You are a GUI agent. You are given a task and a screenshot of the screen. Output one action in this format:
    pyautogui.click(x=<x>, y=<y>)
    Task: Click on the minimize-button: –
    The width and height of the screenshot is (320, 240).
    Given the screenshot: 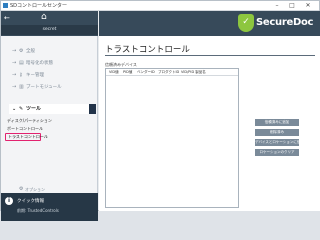 What is the action you would take?
    pyautogui.click(x=277, y=6)
    